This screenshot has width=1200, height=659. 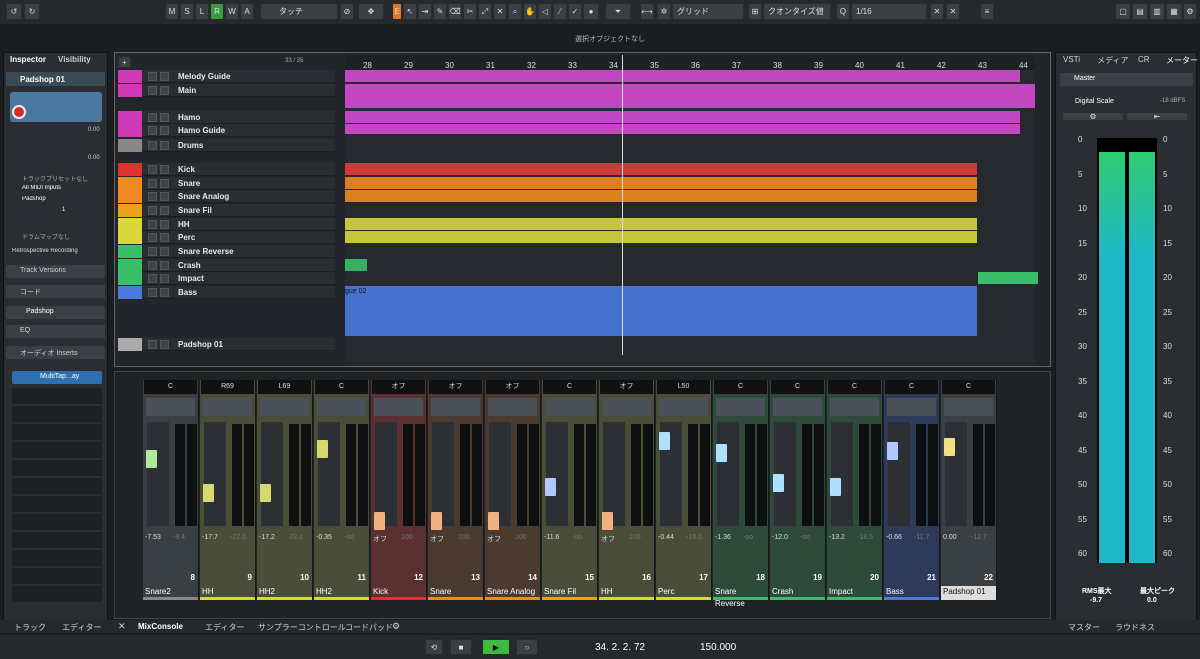 What do you see at coordinates (55, 312) in the screenshot?
I see `section-instrument: Padshop` at bounding box center [55, 312].